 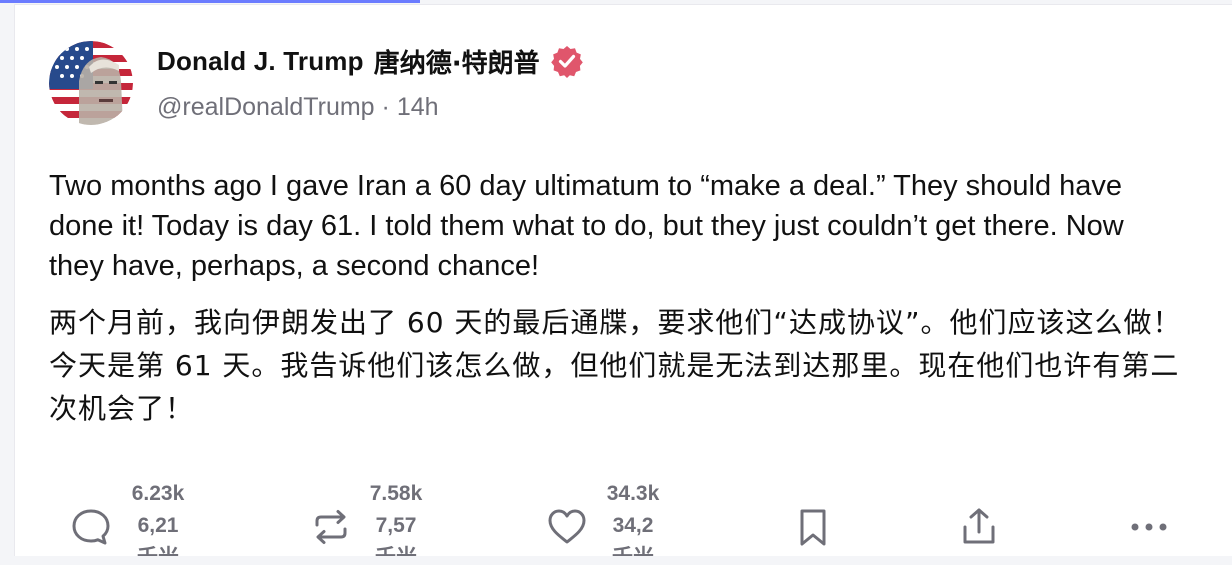 I want to click on like-count-alt: 34,2, so click(x=633, y=525).